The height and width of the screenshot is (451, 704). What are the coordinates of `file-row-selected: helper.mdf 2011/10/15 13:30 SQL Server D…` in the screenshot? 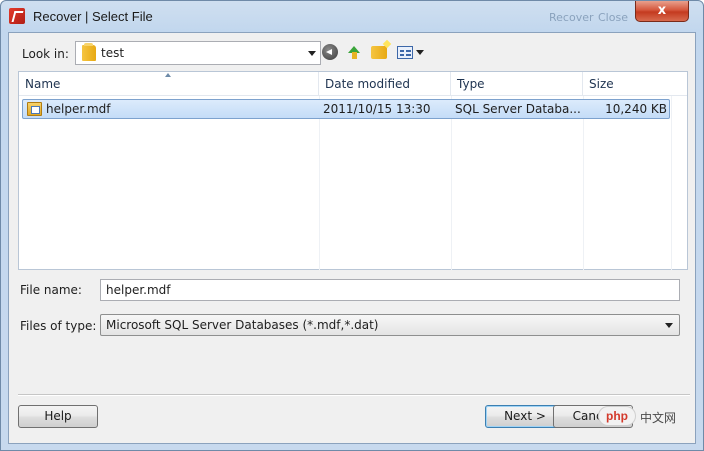 It's located at (346, 109).